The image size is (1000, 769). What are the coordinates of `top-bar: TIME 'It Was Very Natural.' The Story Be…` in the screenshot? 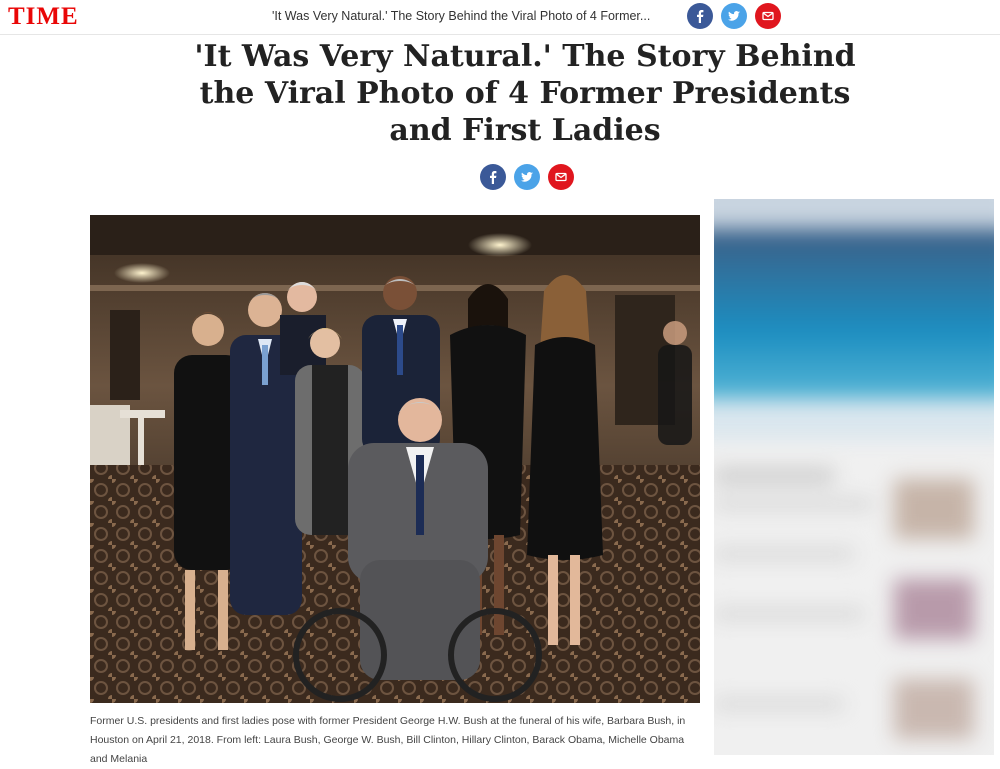 It's located at (500, 17).